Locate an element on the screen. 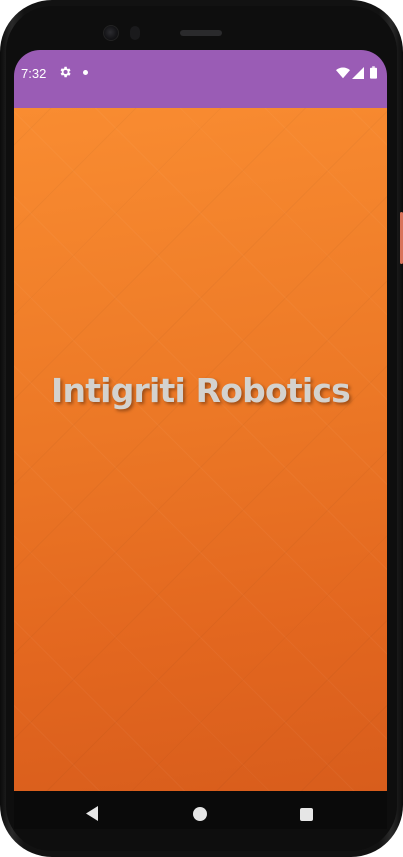  notification-dot-icon is located at coordinates (85, 72).